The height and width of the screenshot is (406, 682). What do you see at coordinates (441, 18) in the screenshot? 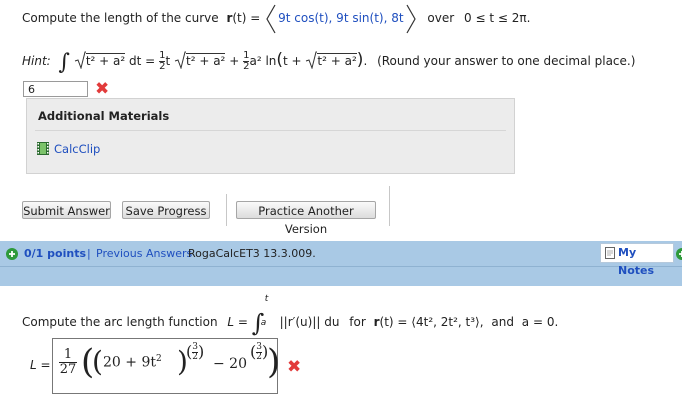
I see `over-word: over` at bounding box center [441, 18].